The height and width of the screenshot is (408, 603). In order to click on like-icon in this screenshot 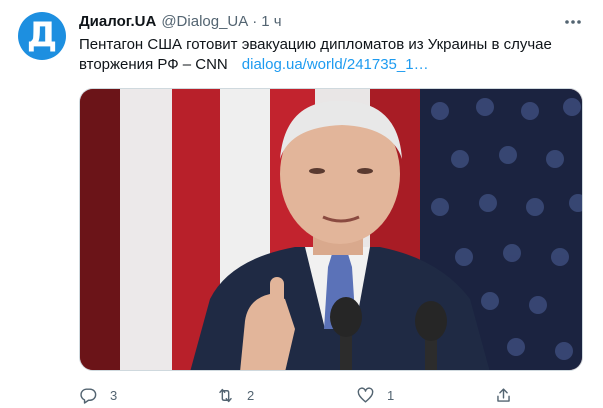, I will do `click(365, 395)`.